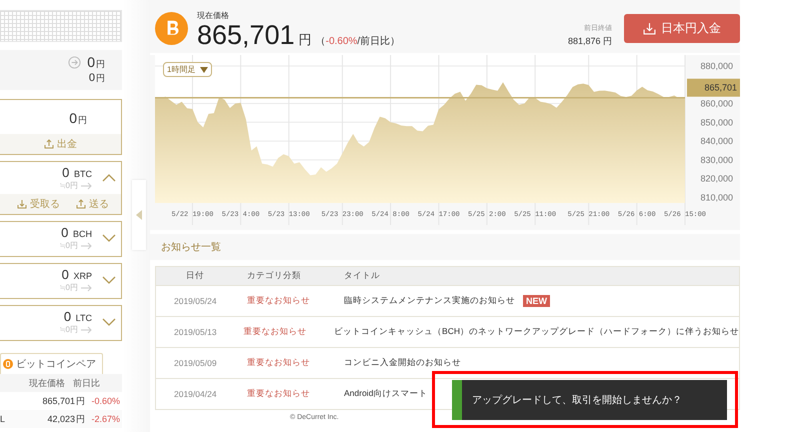 This screenshot has height=432, width=800. What do you see at coordinates (75, 62) in the screenshot?
I see `arrow-circle-icon` at bounding box center [75, 62].